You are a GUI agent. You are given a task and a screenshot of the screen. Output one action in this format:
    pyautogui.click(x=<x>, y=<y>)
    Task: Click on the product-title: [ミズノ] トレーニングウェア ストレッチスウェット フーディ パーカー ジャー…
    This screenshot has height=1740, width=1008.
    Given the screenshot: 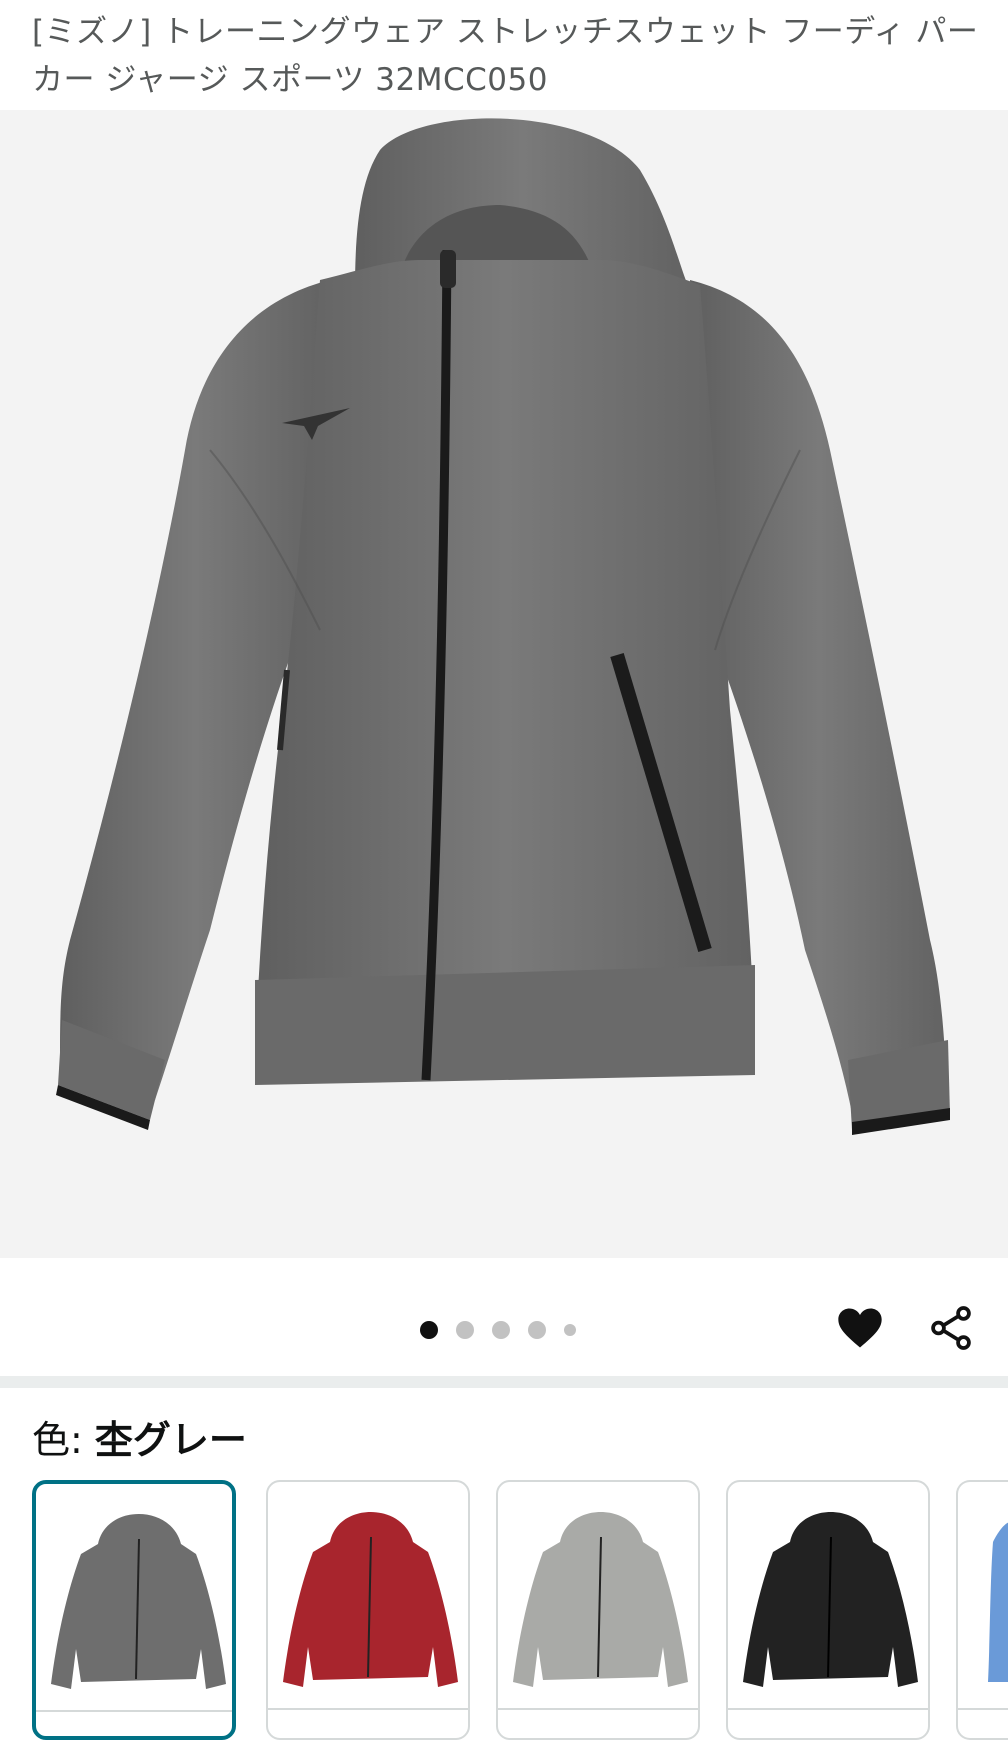 What is the action you would take?
    pyautogui.click(x=505, y=56)
    